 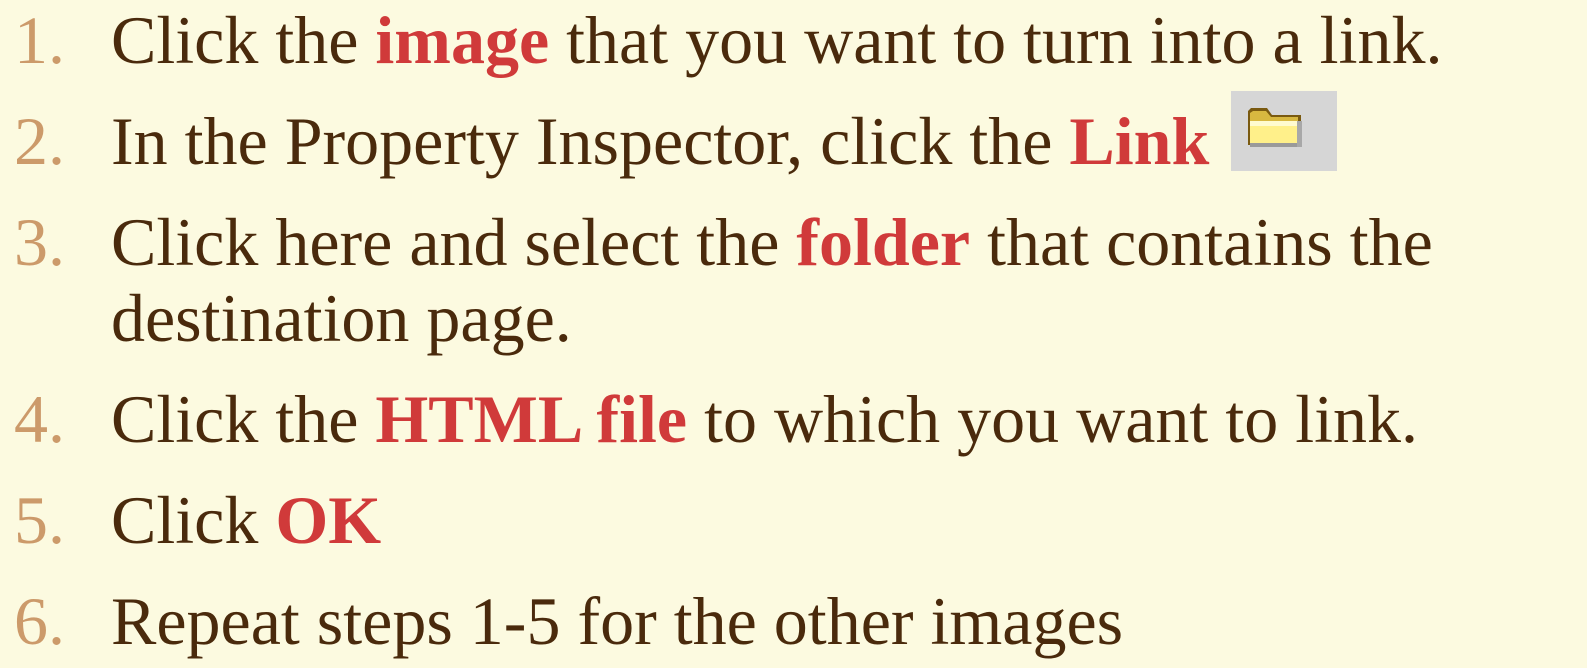 I want to click on step-number: 6., so click(x=39, y=621).